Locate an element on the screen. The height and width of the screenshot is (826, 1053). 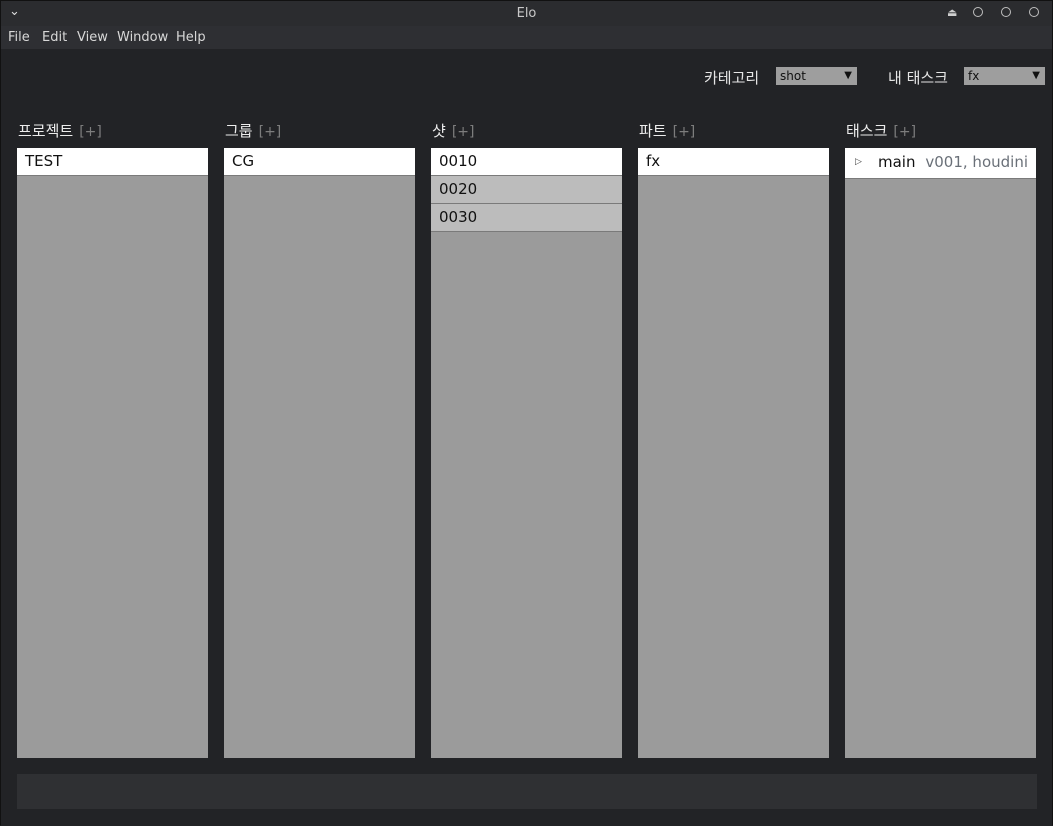
add-task-button: [+] is located at coordinates (904, 132).